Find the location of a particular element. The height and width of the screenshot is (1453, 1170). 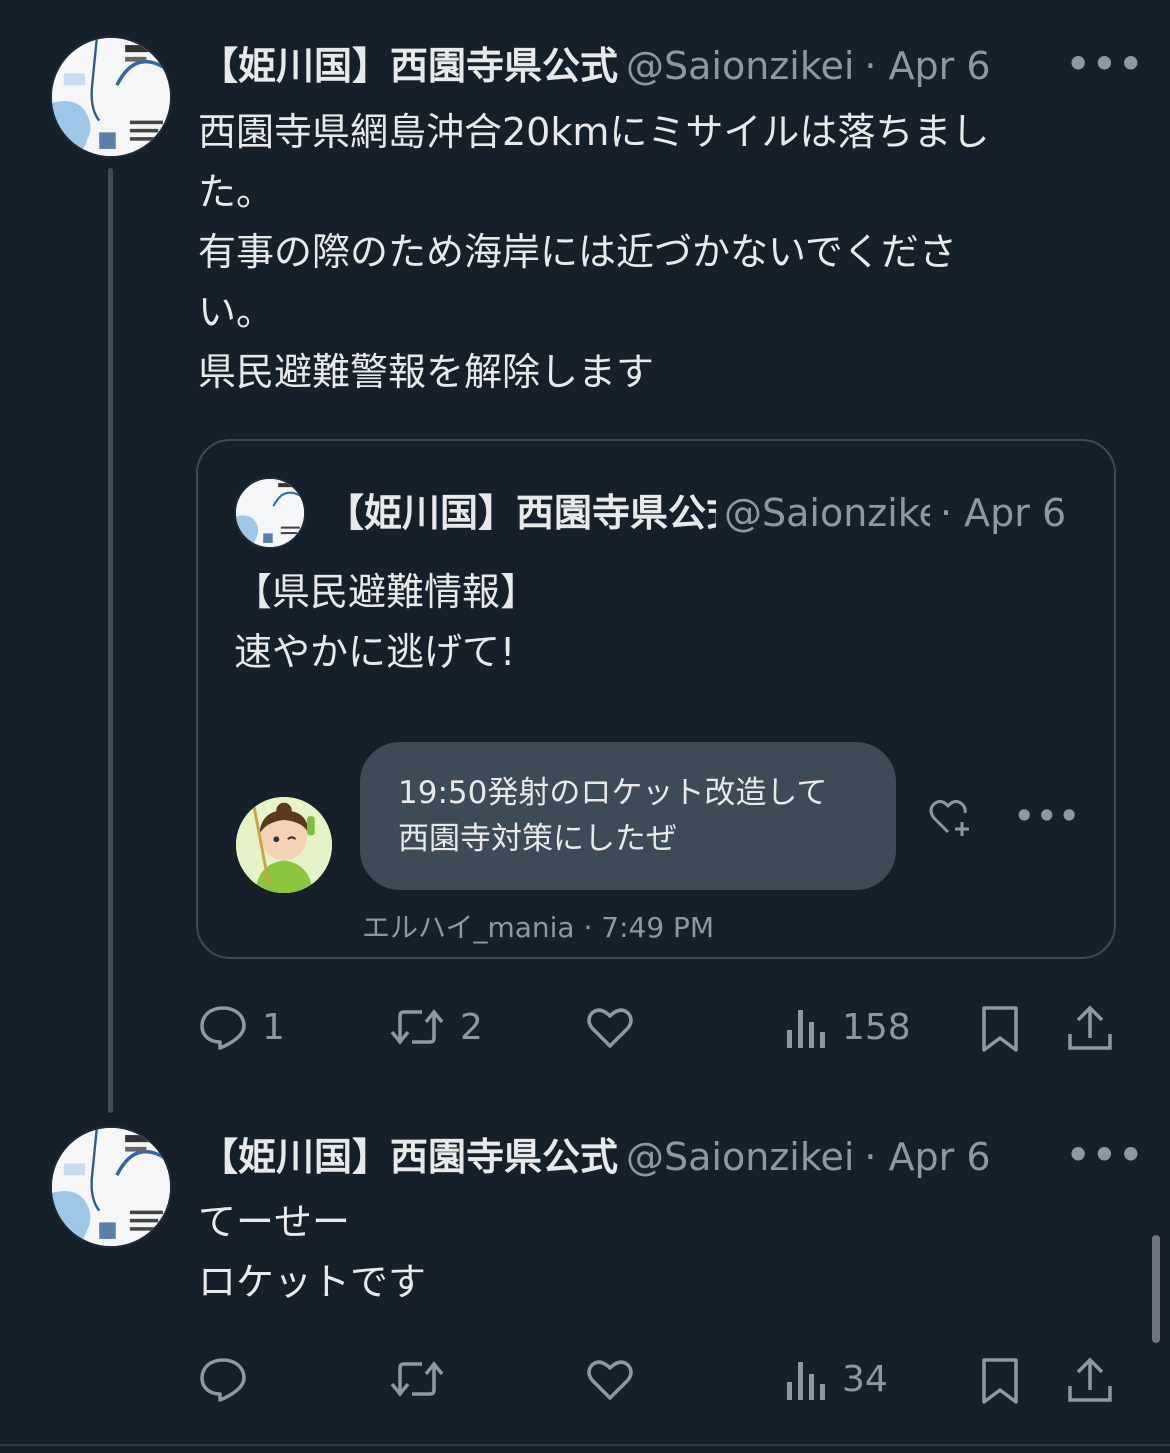

quoted-user-handle: @Saionzikei is located at coordinates (827, 513).